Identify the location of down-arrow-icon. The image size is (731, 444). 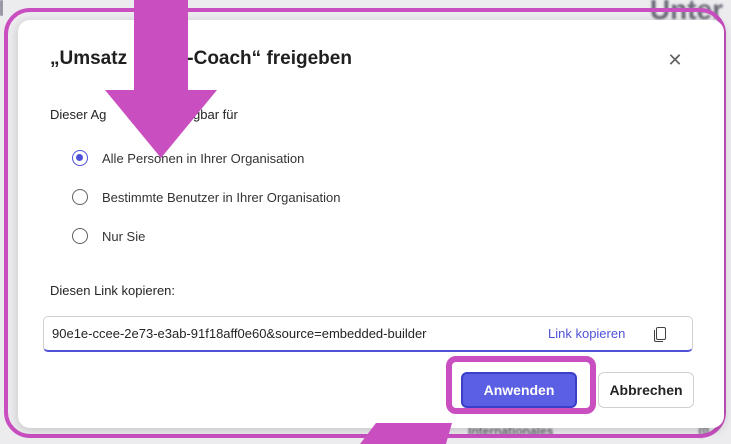
(161, 79).